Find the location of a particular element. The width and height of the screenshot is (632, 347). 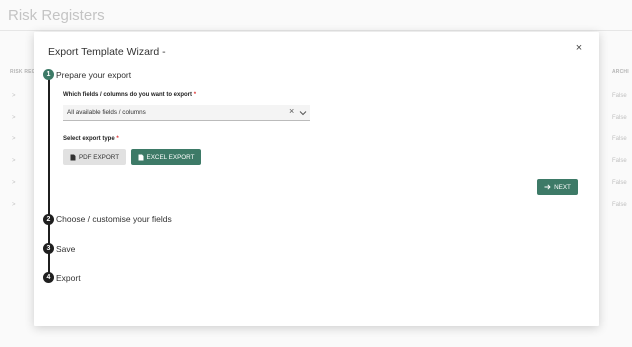

step-1-indicator: 1 is located at coordinates (48, 74).